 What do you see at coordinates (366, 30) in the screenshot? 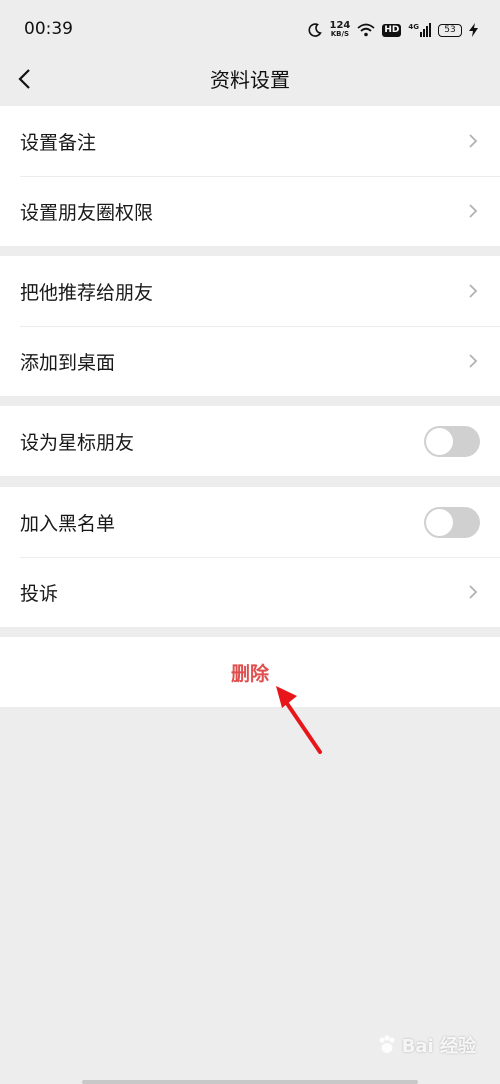
I see `wifi-icon` at bounding box center [366, 30].